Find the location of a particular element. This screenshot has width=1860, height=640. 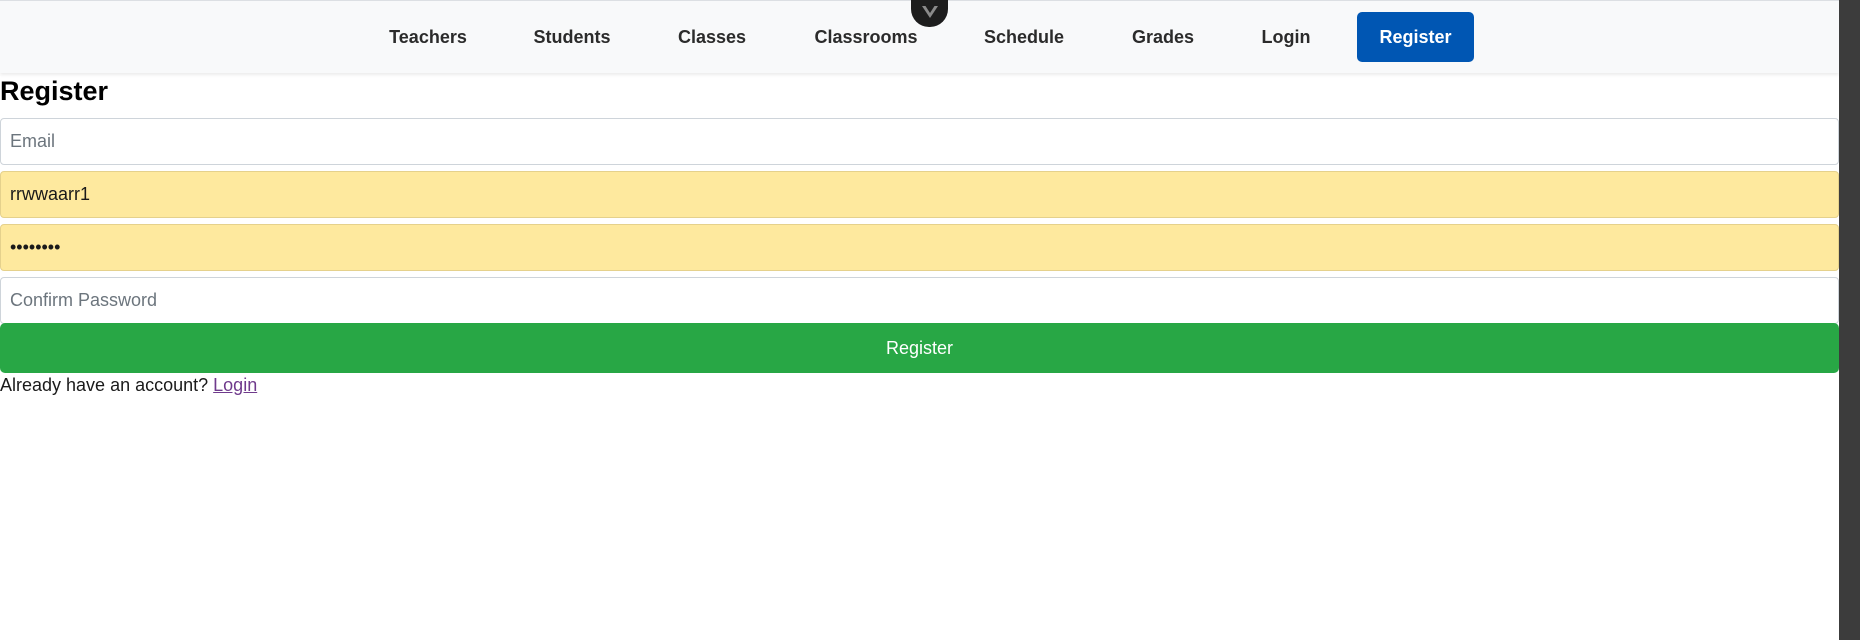

nav-item-schedule: Schedule is located at coordinates (1024, 37).